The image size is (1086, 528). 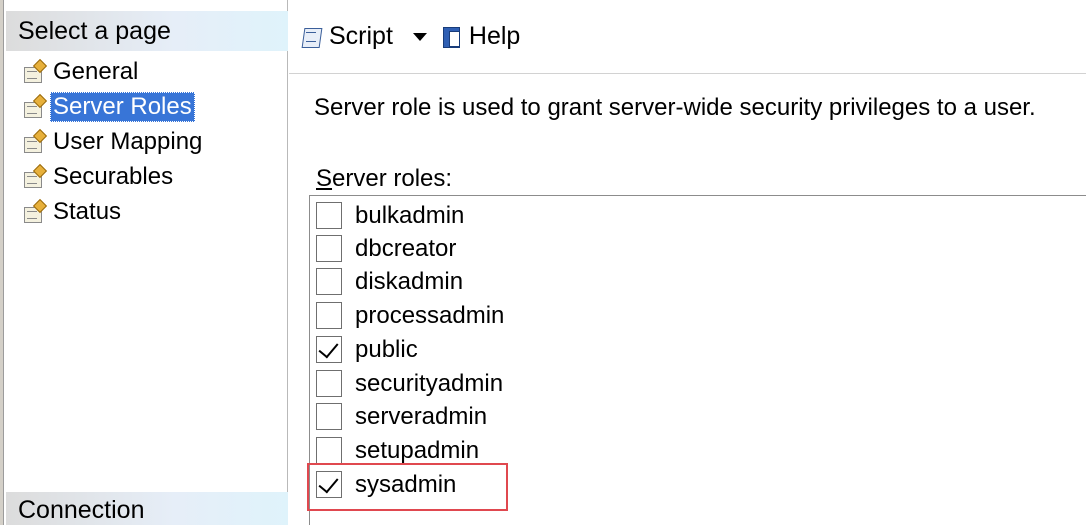 I want to click on role-name: dbcreator, so click(x=406, y=248).